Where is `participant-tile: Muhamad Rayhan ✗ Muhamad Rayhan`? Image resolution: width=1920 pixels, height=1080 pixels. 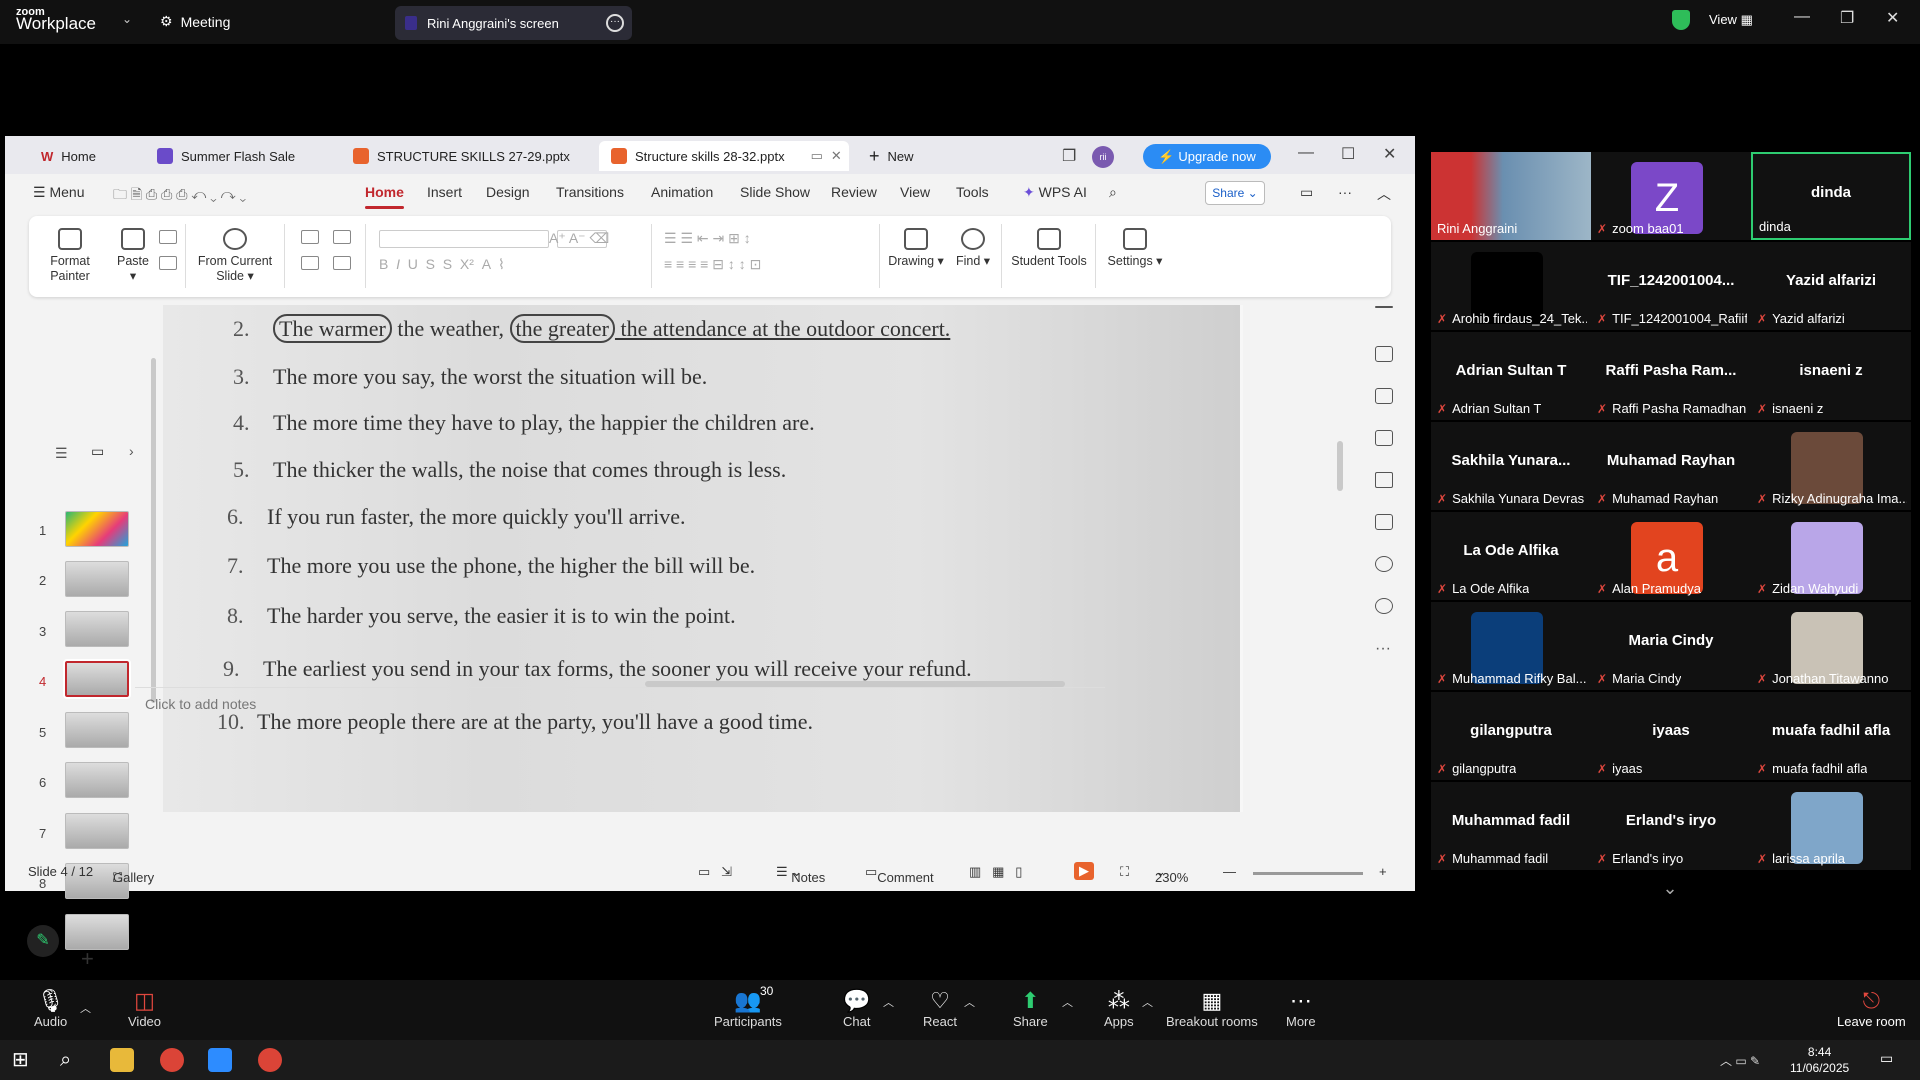
participant-tile: Muhamad Rayhan ✗ Muhamad Rayhan is located at coordinates (1671, 466).